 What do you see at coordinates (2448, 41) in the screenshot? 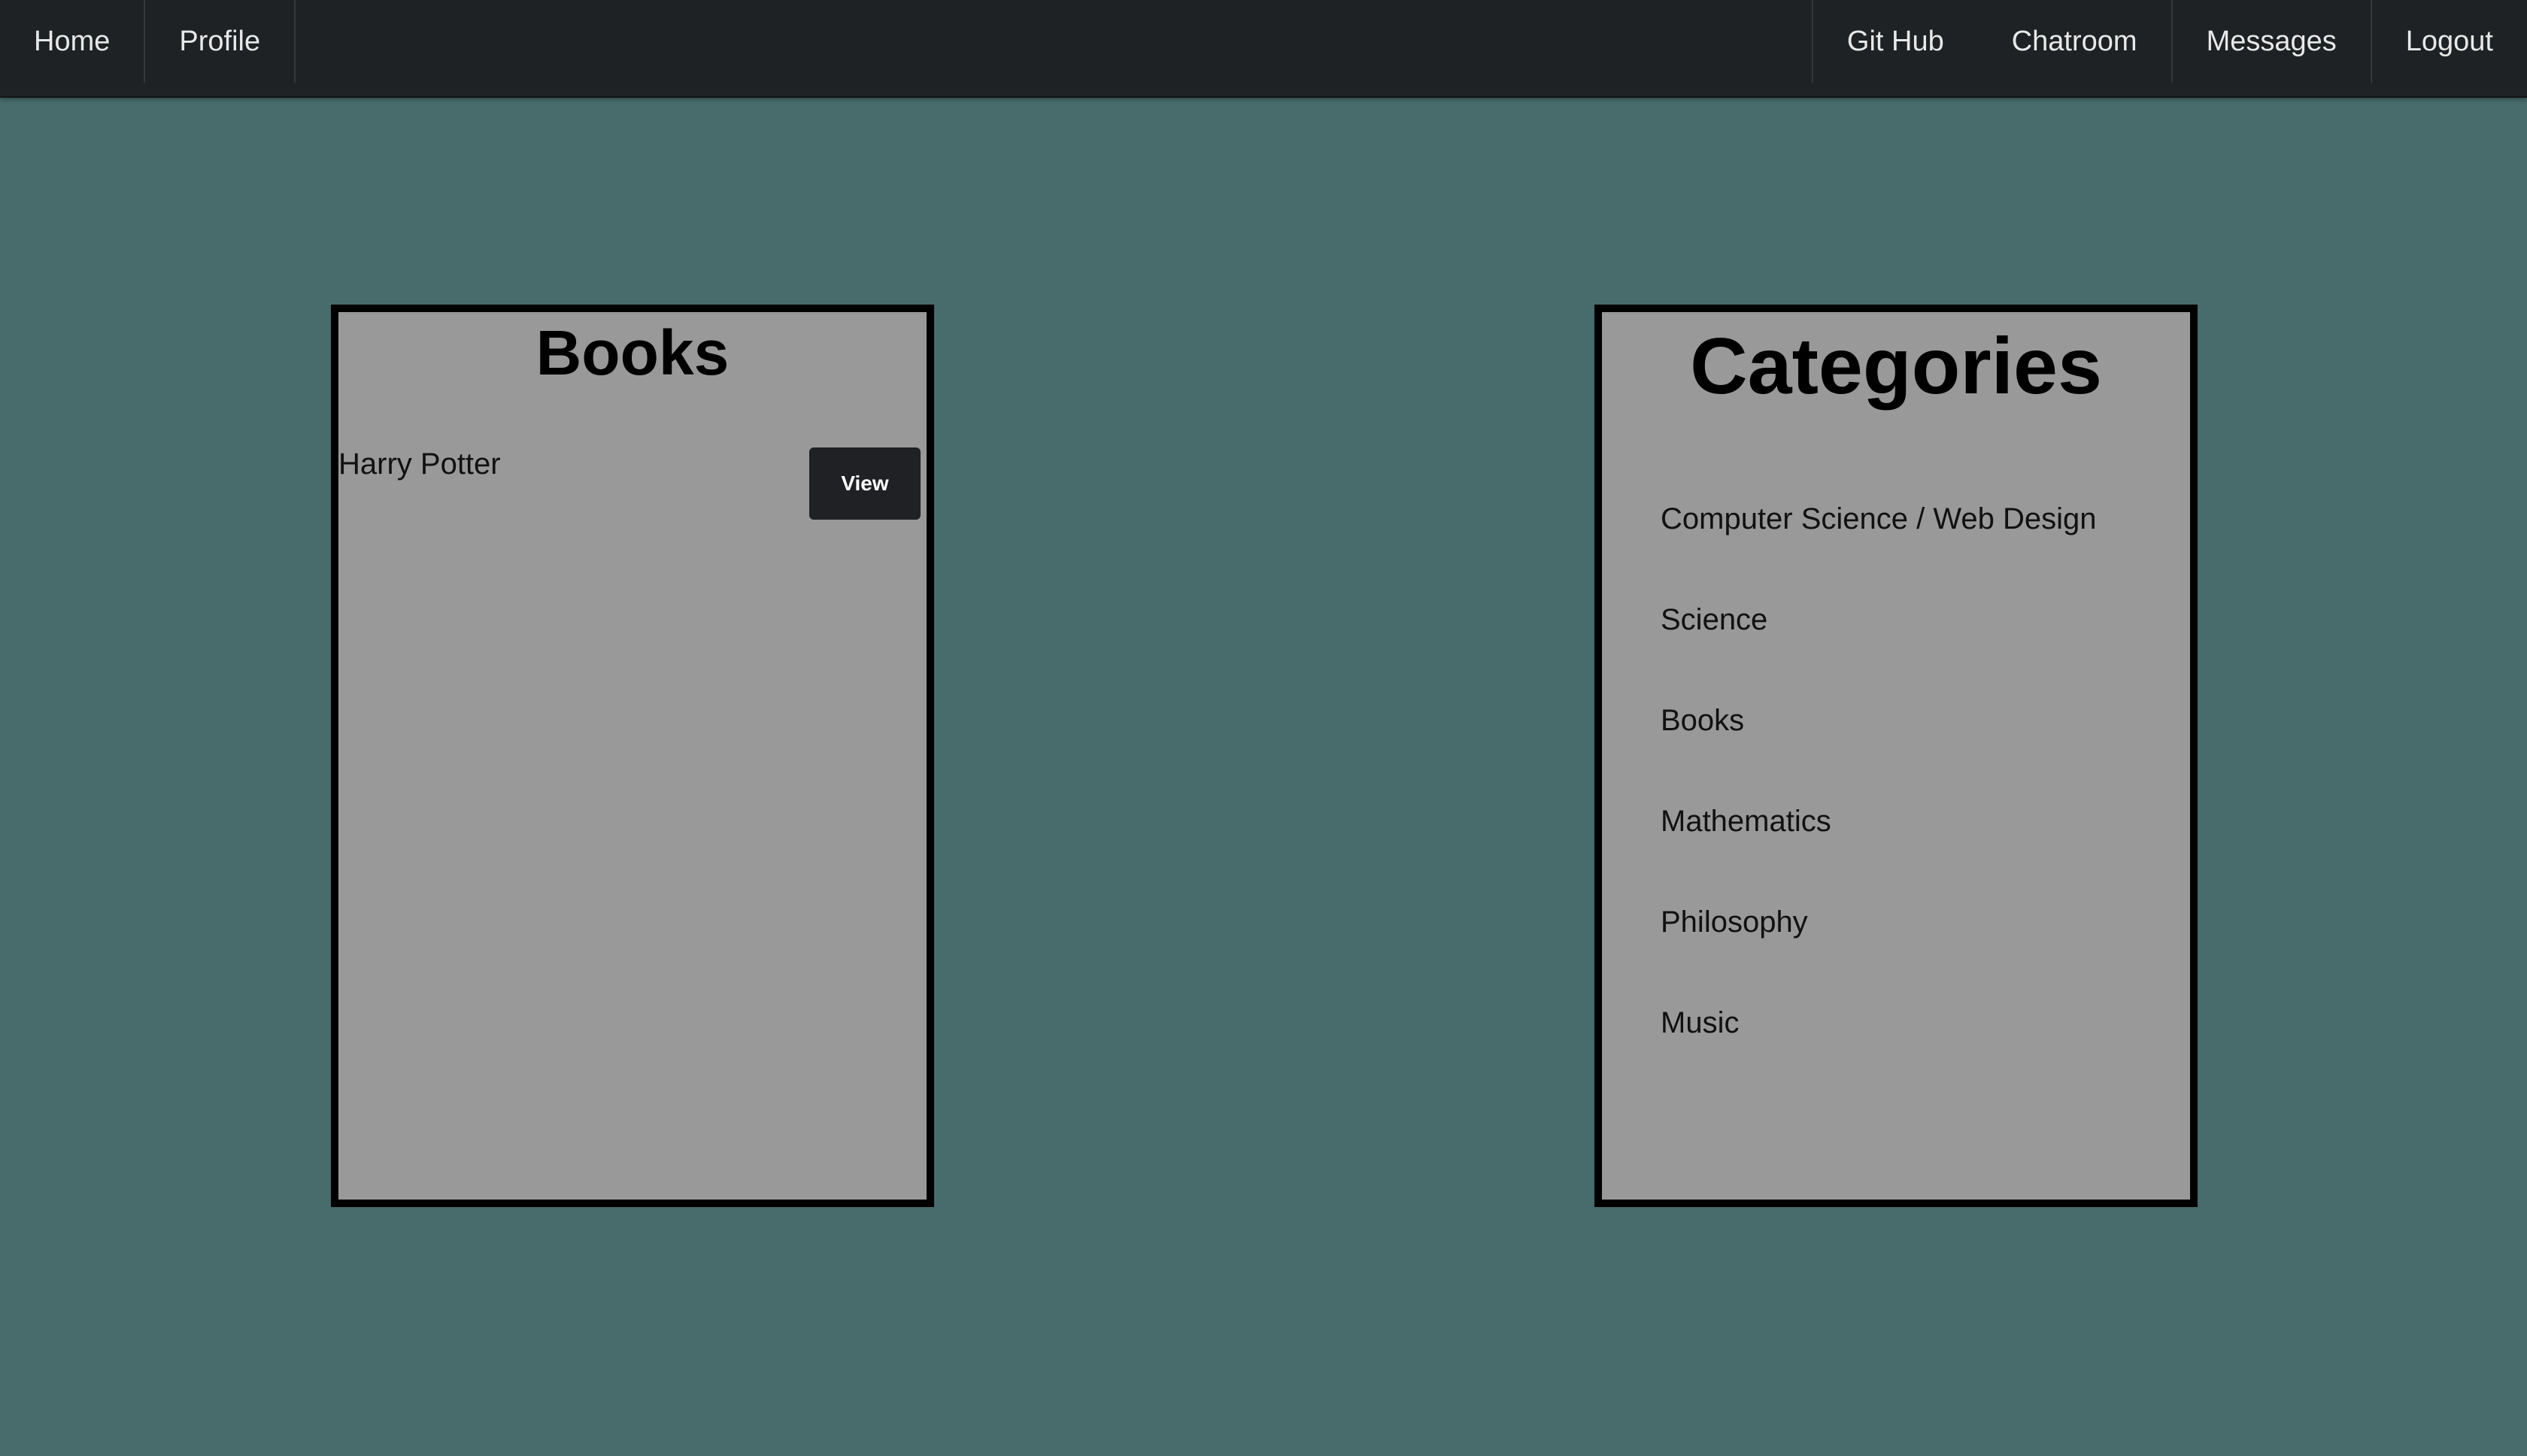
I see `nav-logout-link: Logout` at bounding box center [2448, 41].